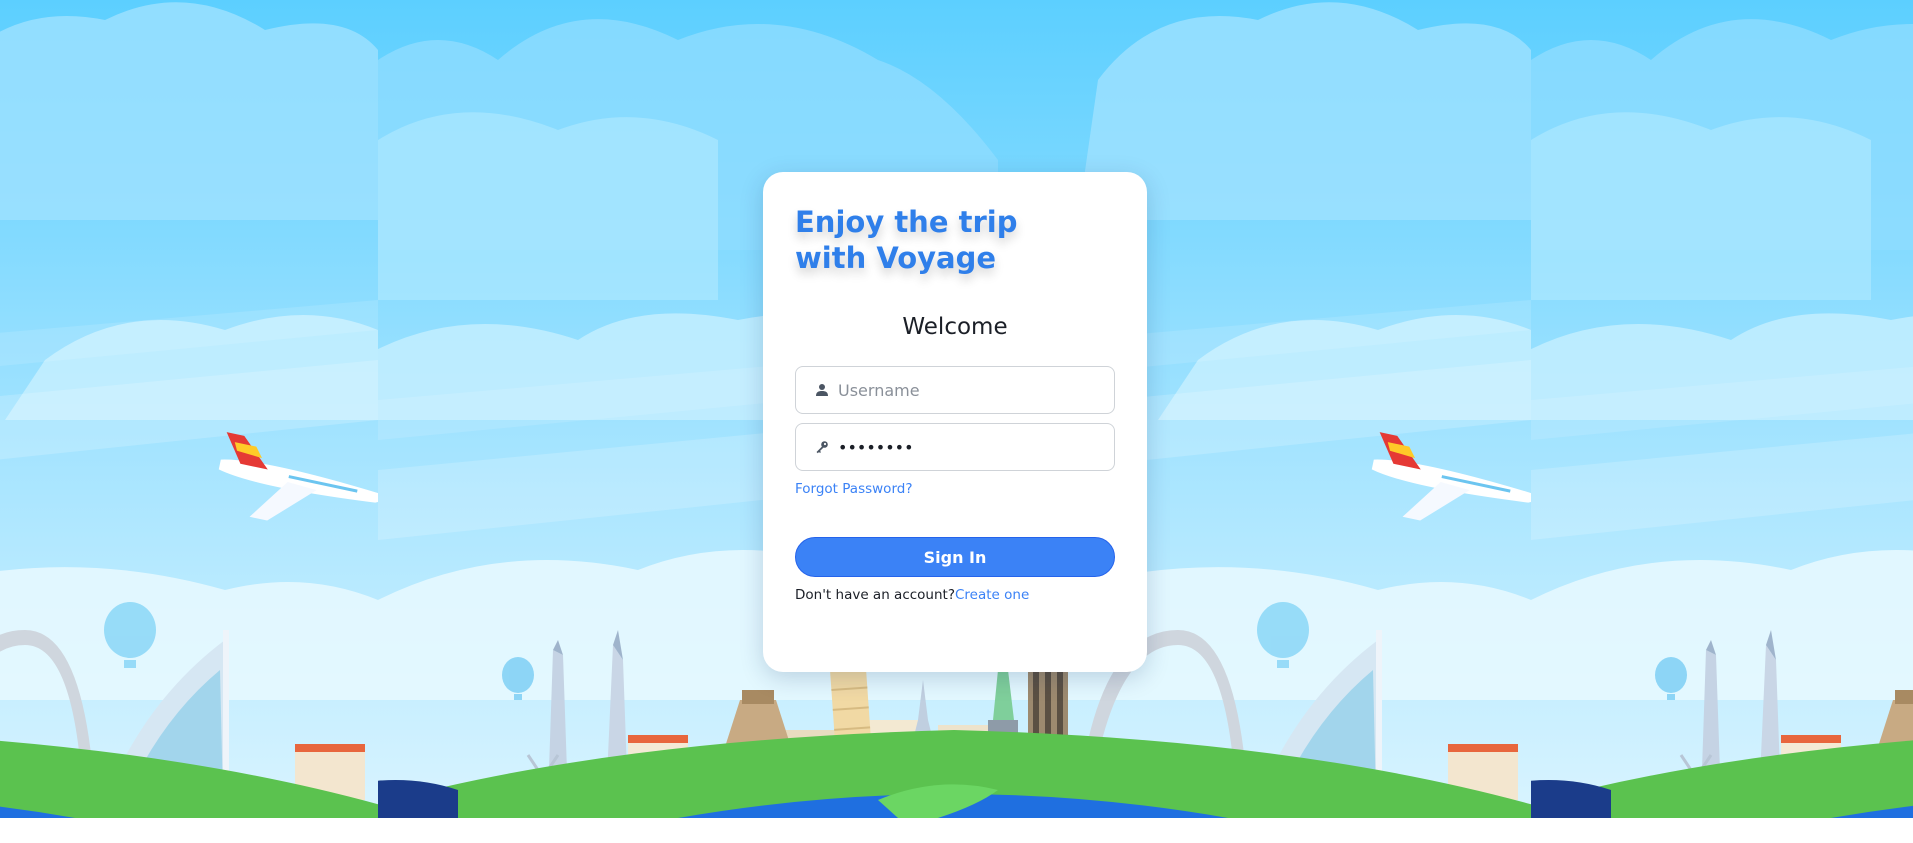 Image resolution: width=1913 pixels, height=843 pixels. Describe the element at coordinates (963, 447) in the screenshot. I see `password-input` at that location.